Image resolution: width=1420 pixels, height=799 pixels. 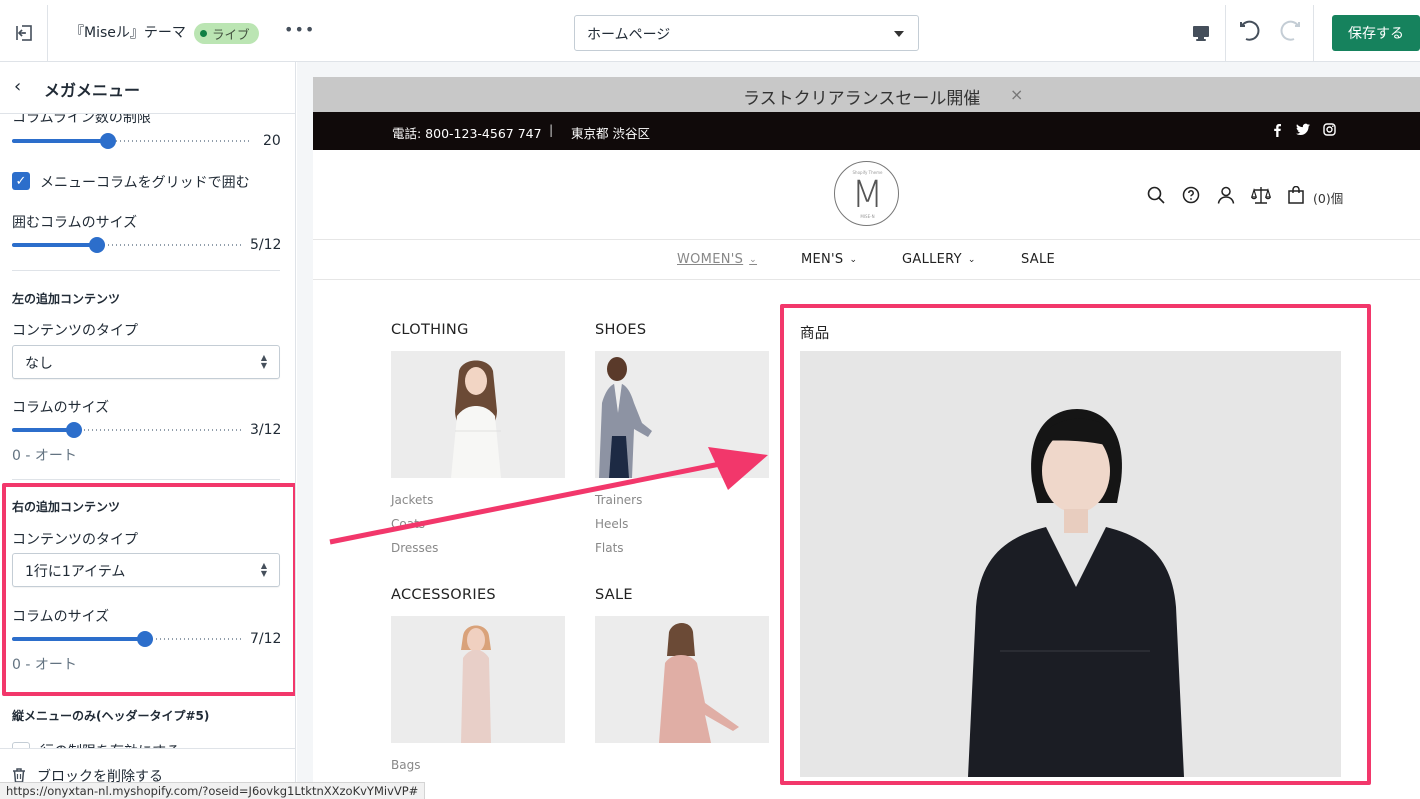 What do you see at coordinates (430, 330) in the screenshot?
I see `megamenu-clothing-title: CLOTHING` at bounding box center [430, 330].